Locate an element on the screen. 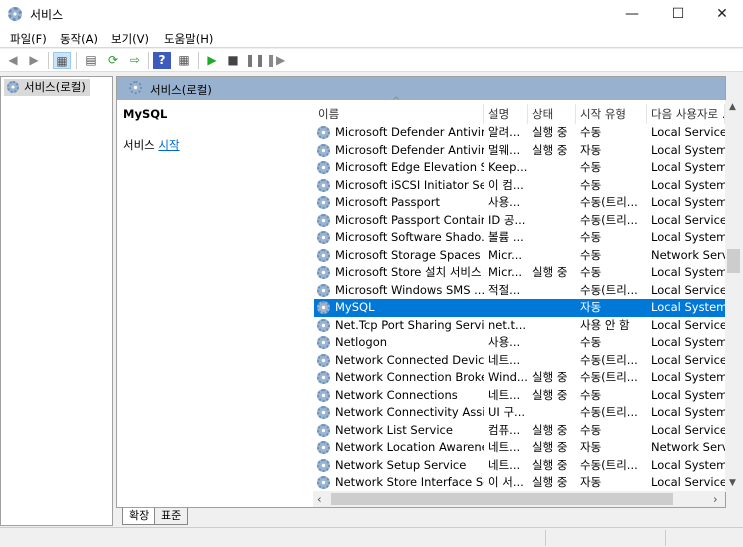 The image size is (743, 547). vertical-scroll-thumb is located at coordinates (733, 261).